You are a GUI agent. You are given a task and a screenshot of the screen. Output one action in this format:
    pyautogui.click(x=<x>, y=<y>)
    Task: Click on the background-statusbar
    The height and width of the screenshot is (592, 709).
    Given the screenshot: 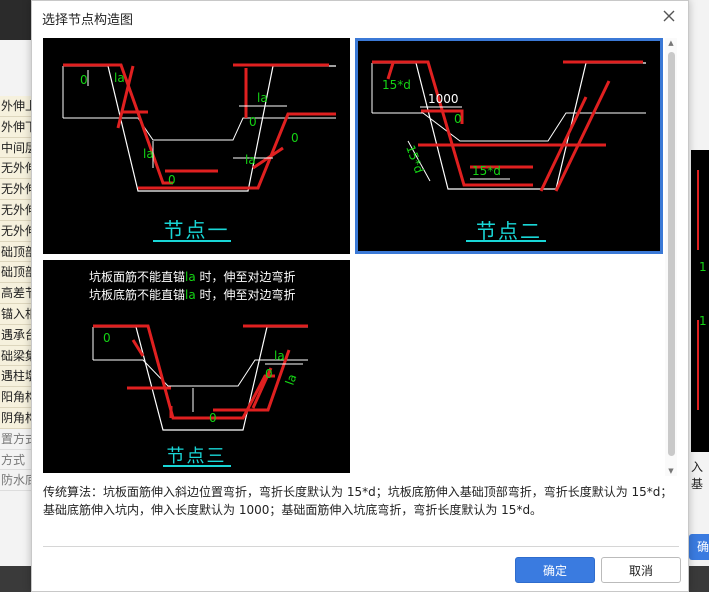 What is the action you would take?
    pyautogui.click(x=699, y=579)
    